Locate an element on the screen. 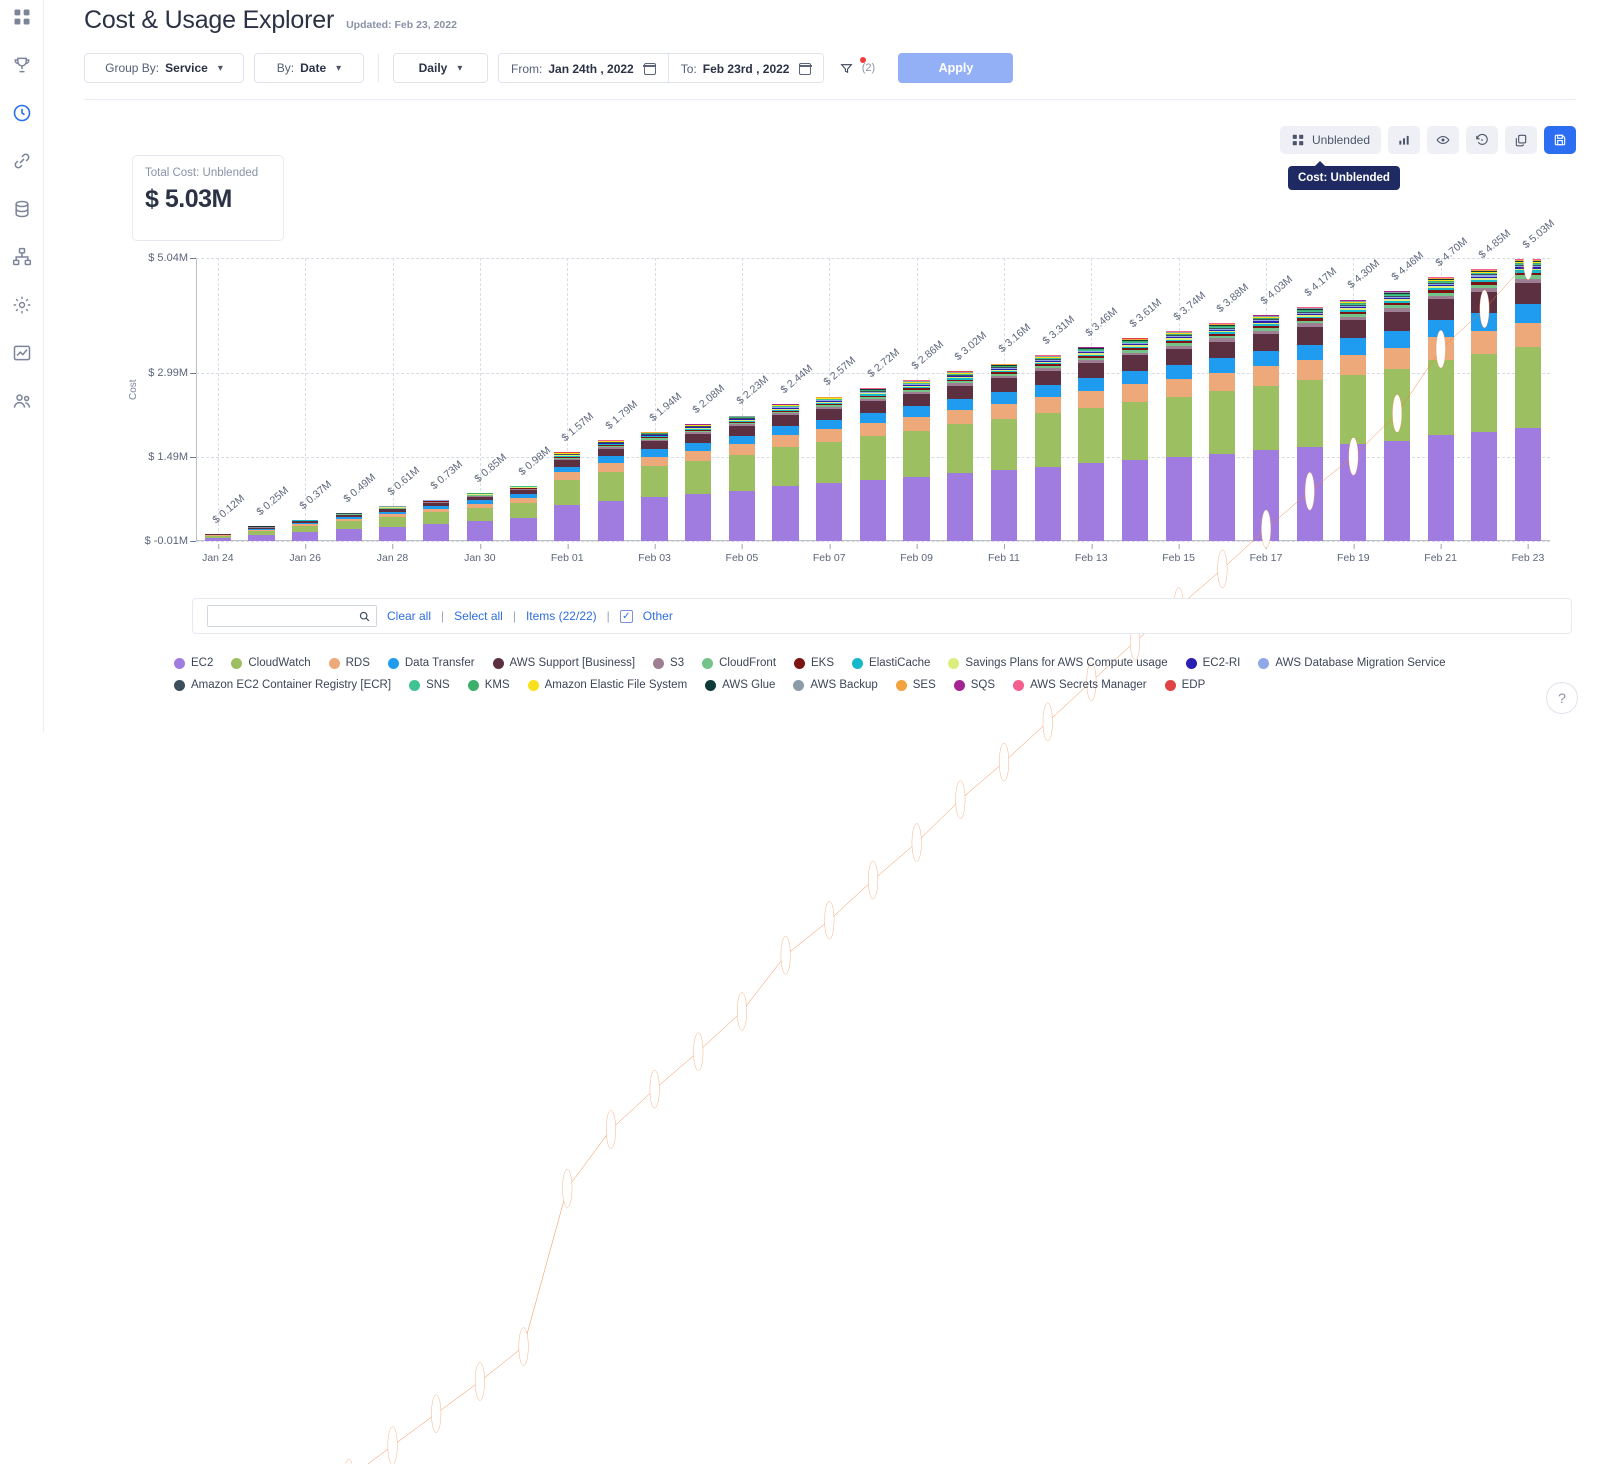 Image resolution: width=1600 pixels, height=1464 pixels. bar-slot: $ 0.61MJan 28 is located at coordinates (393, 399).